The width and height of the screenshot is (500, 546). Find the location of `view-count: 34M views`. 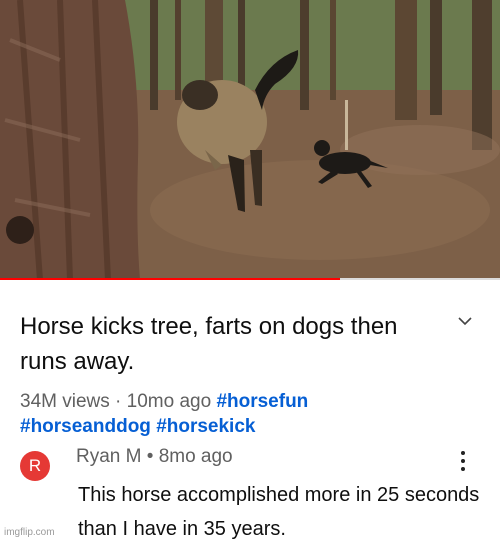

view-count: 34M views is located at coordinates (65, 401).